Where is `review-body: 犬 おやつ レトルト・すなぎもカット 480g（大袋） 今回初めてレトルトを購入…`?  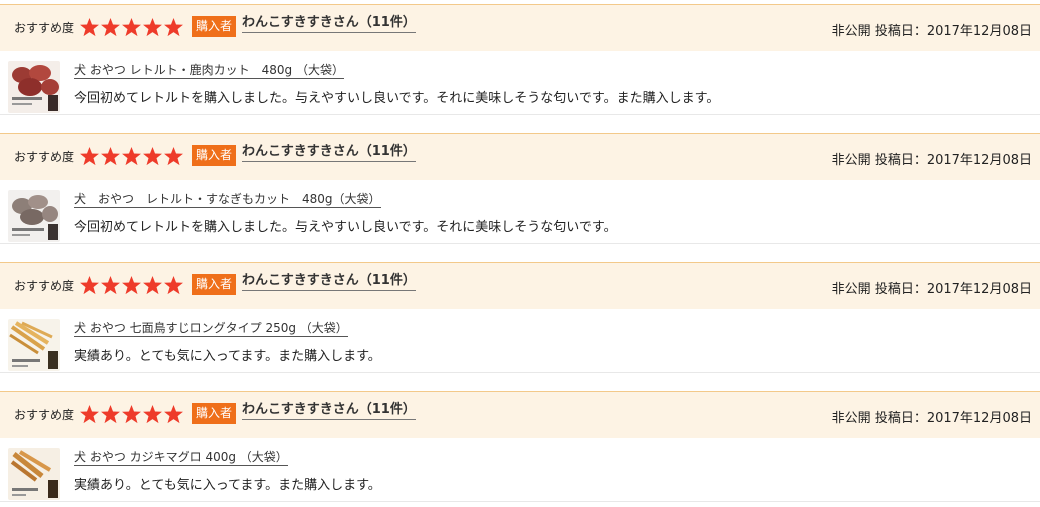 review-body: 犬 おやつ レトルト・すなぎもカット 480g（大袋） 今回初めてレトルトを購入… is located at coordinates (520, 212).